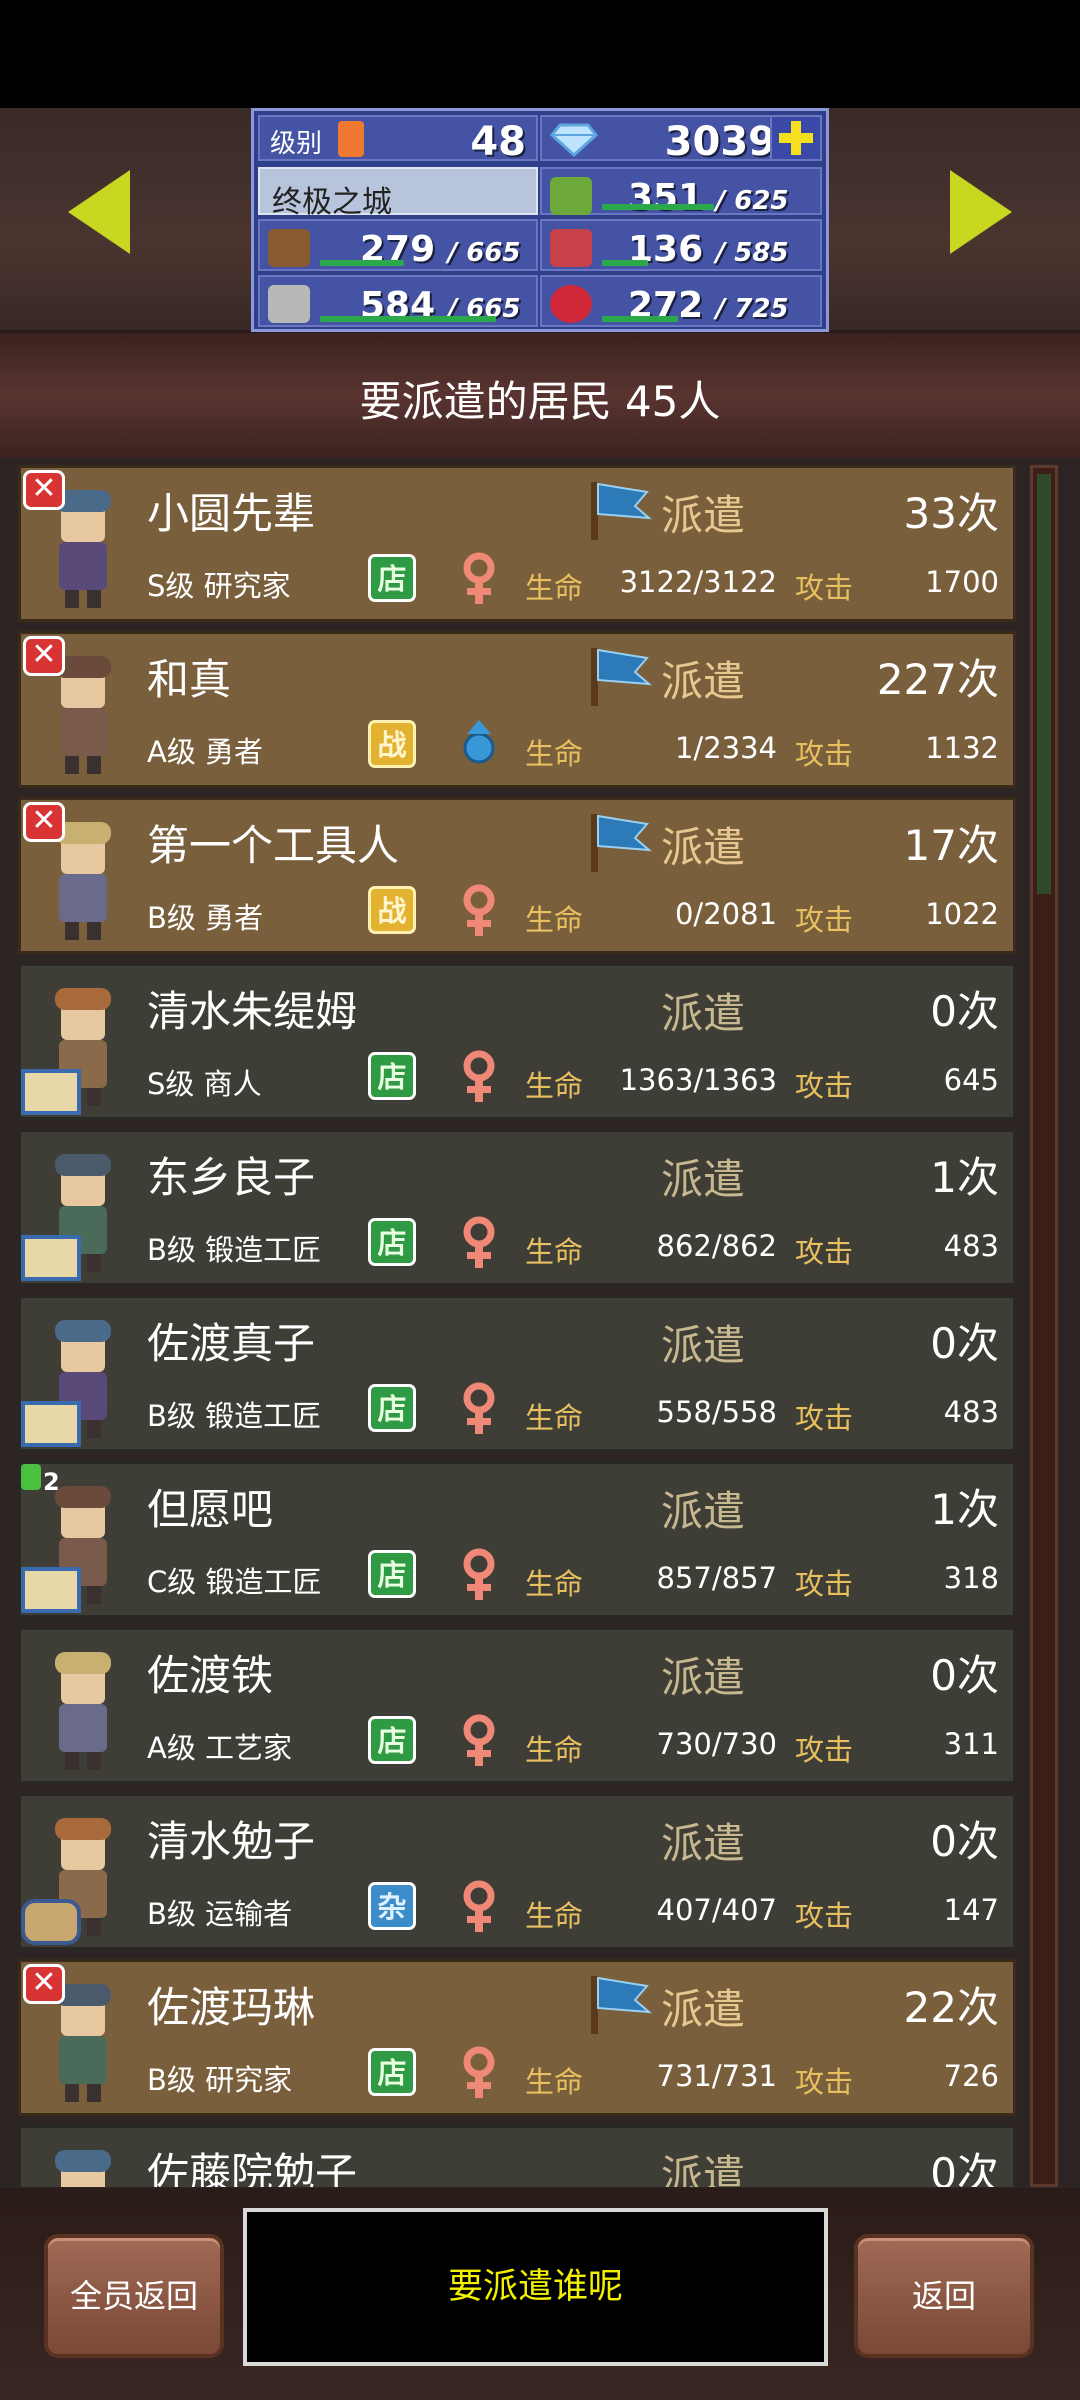  I want to click on resident-row: ✕ 小圆先辈 派遣 33次 S级 研究家 店 生命 3122/3122 攻击 1700, so click(517, 543).